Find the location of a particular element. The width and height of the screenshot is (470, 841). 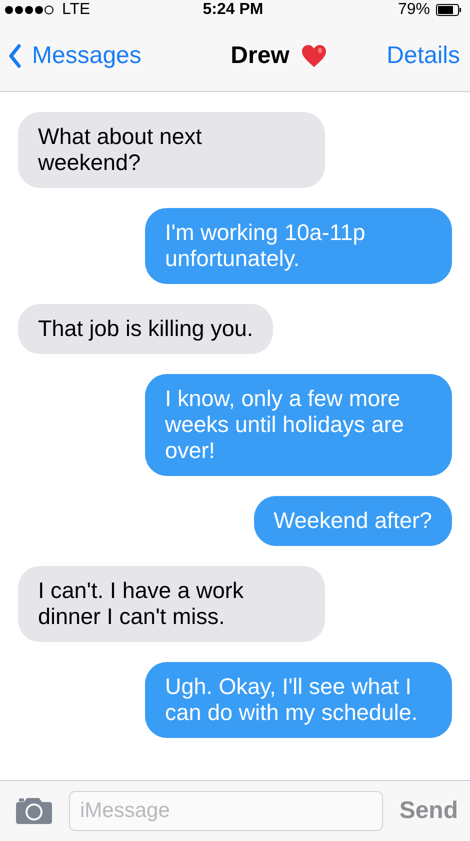

chevron-left-icon is located at coordinates (15, 56).